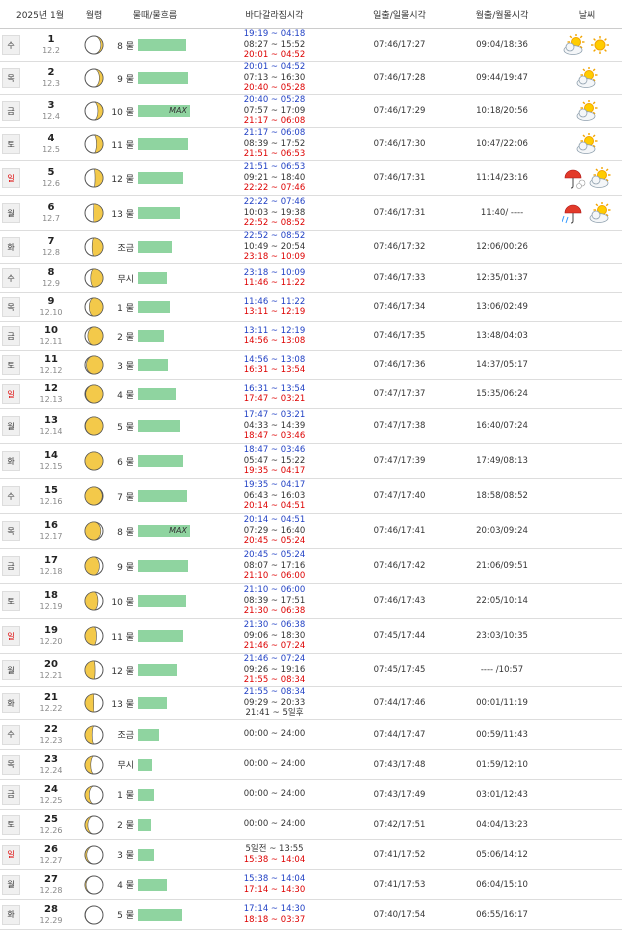 This screenshot has width=622, height=930. What do you see at coordinates (502, 365) in the screenshot?
I see `moonrise-moonset: 14:37/05:17` at bounding box center [502, 365].